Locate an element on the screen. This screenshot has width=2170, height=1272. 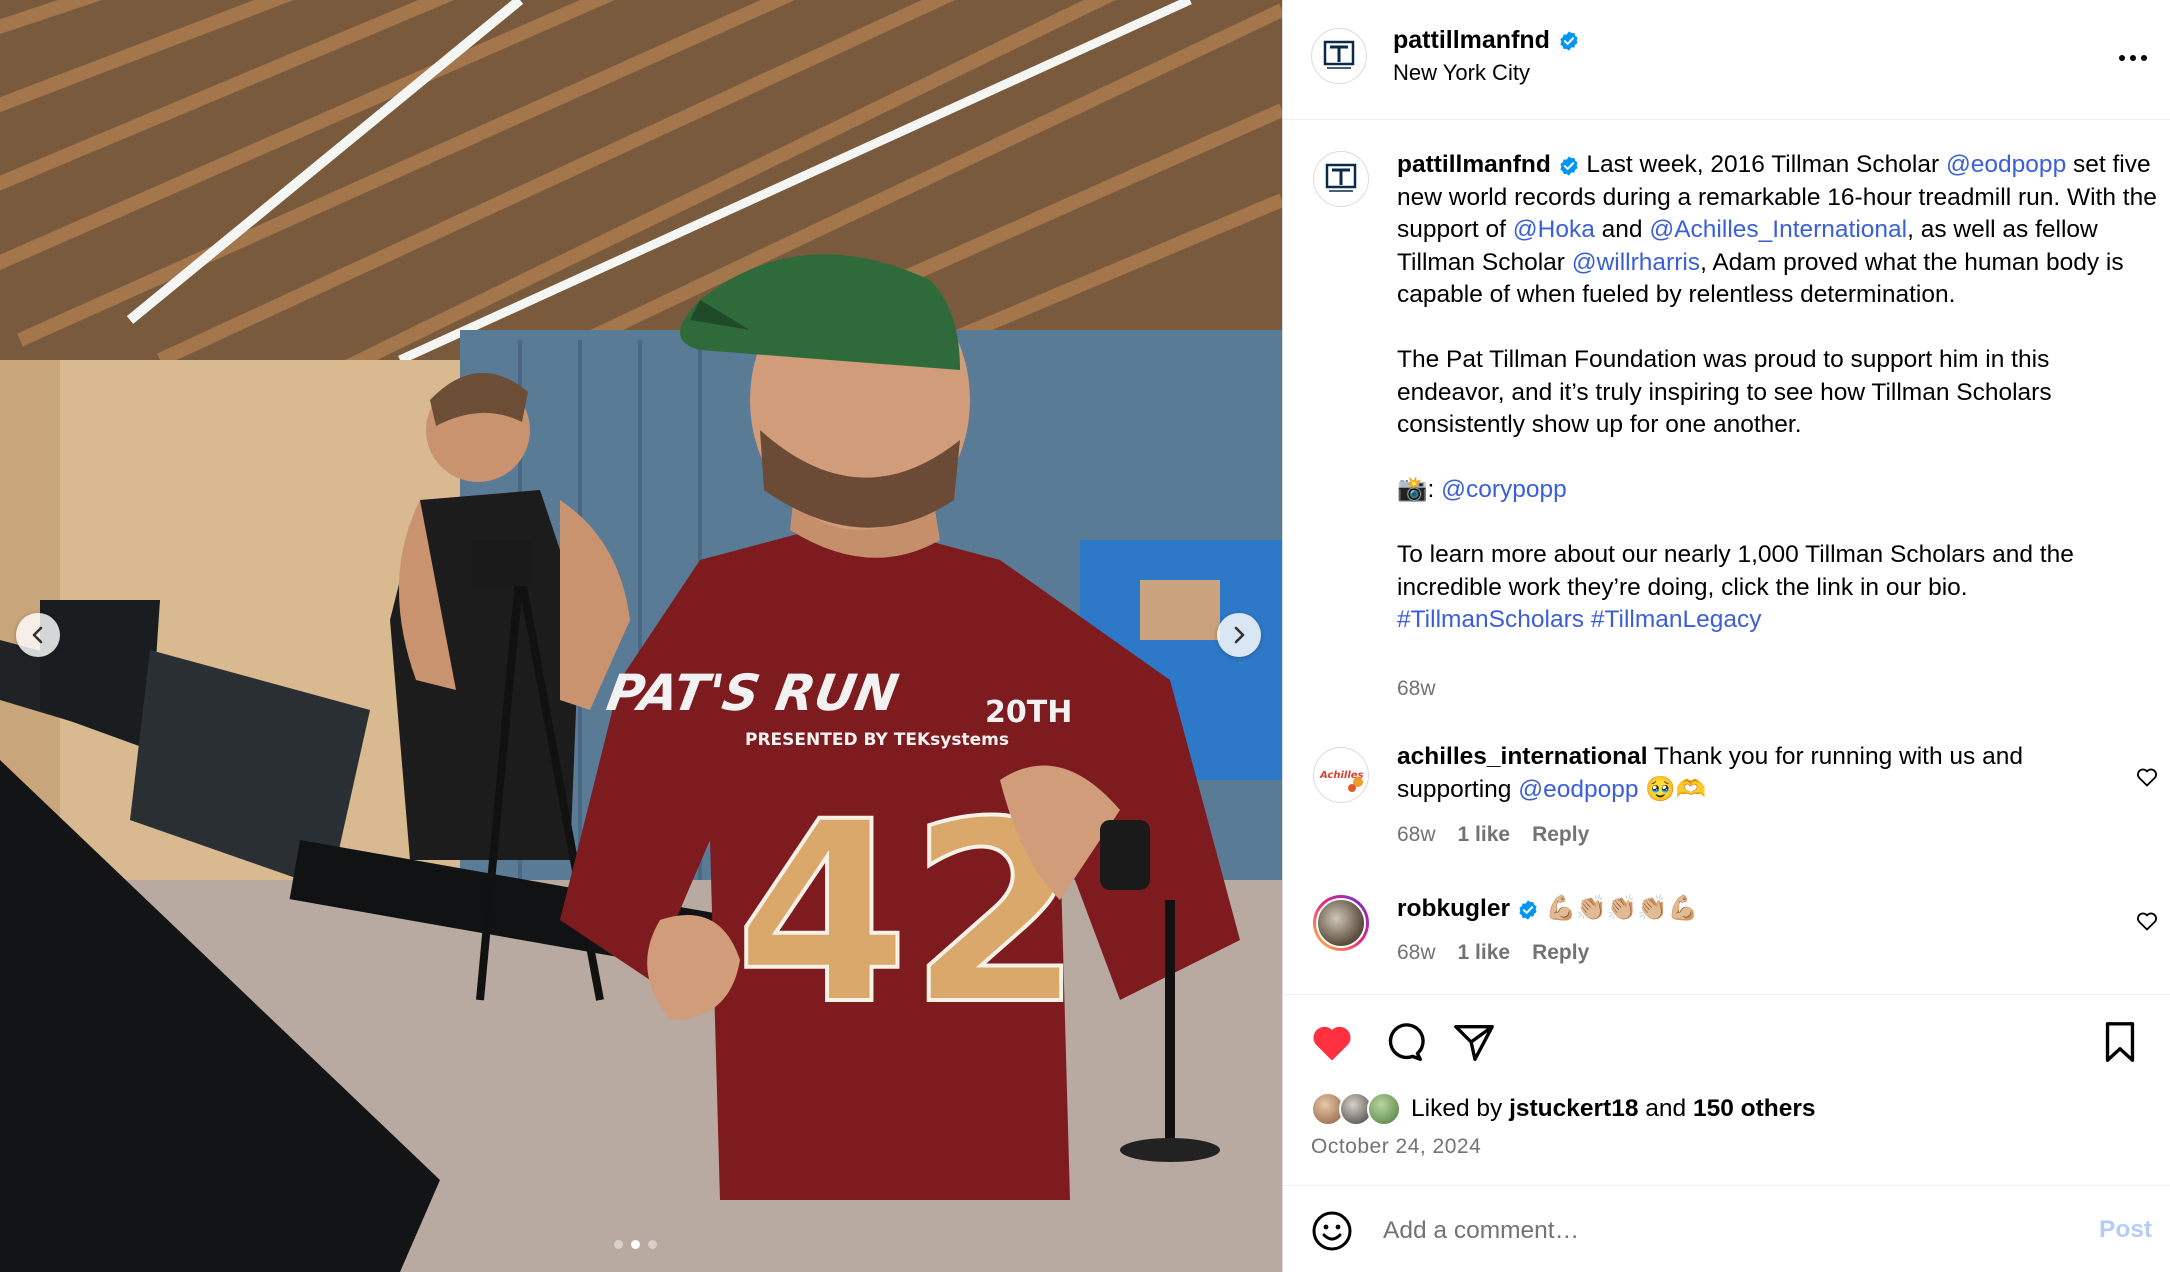
chevron-left-icon is located at coordinates (37, 635).